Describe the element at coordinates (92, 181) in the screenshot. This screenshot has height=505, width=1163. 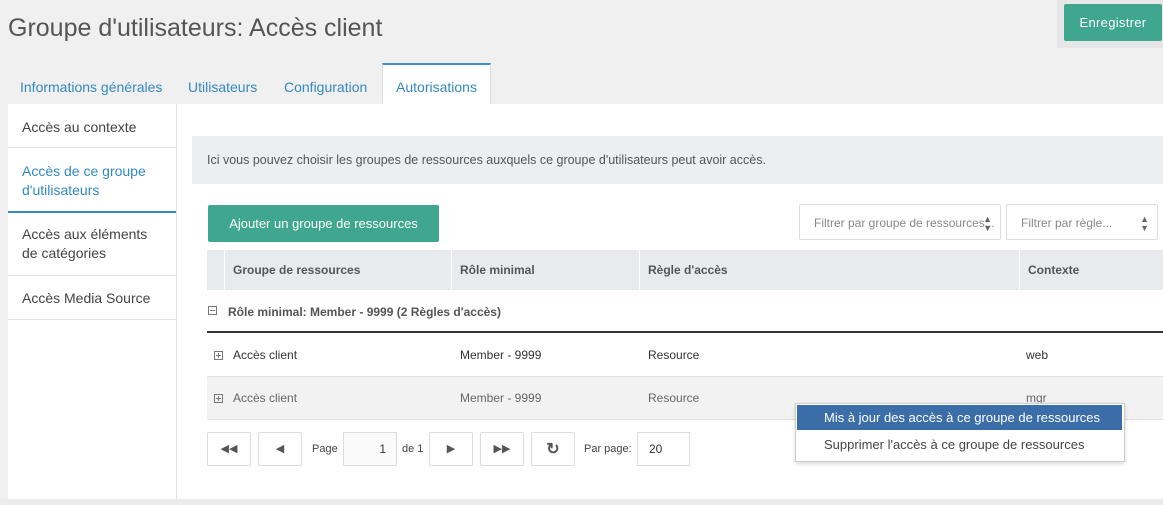
I see `sidebar-item-group-access: Accès de ce groupe d'utilisateurs` at that location.